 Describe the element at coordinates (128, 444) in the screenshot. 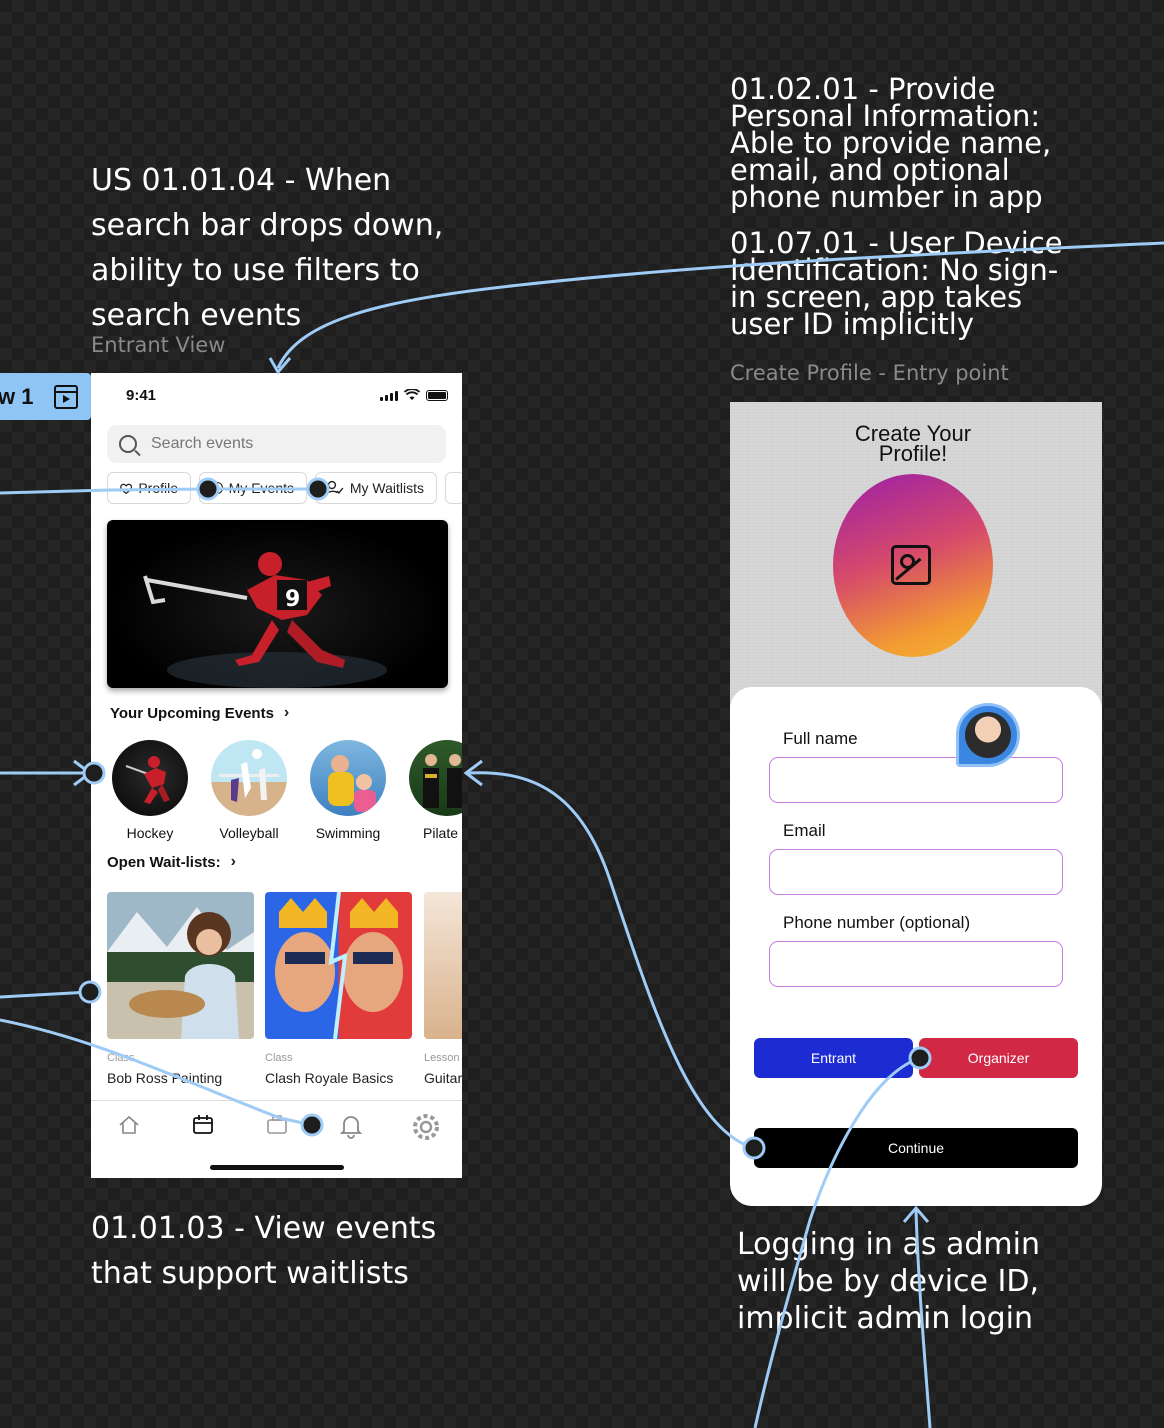

I see `search-icon` at that location.